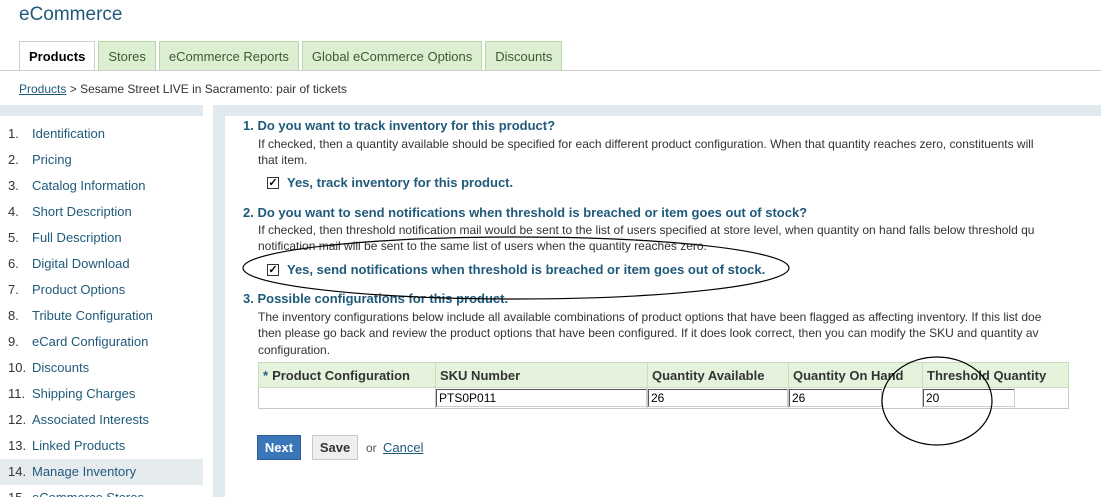  I want to click on sidebar-item-number: 6., so click(13, 263).